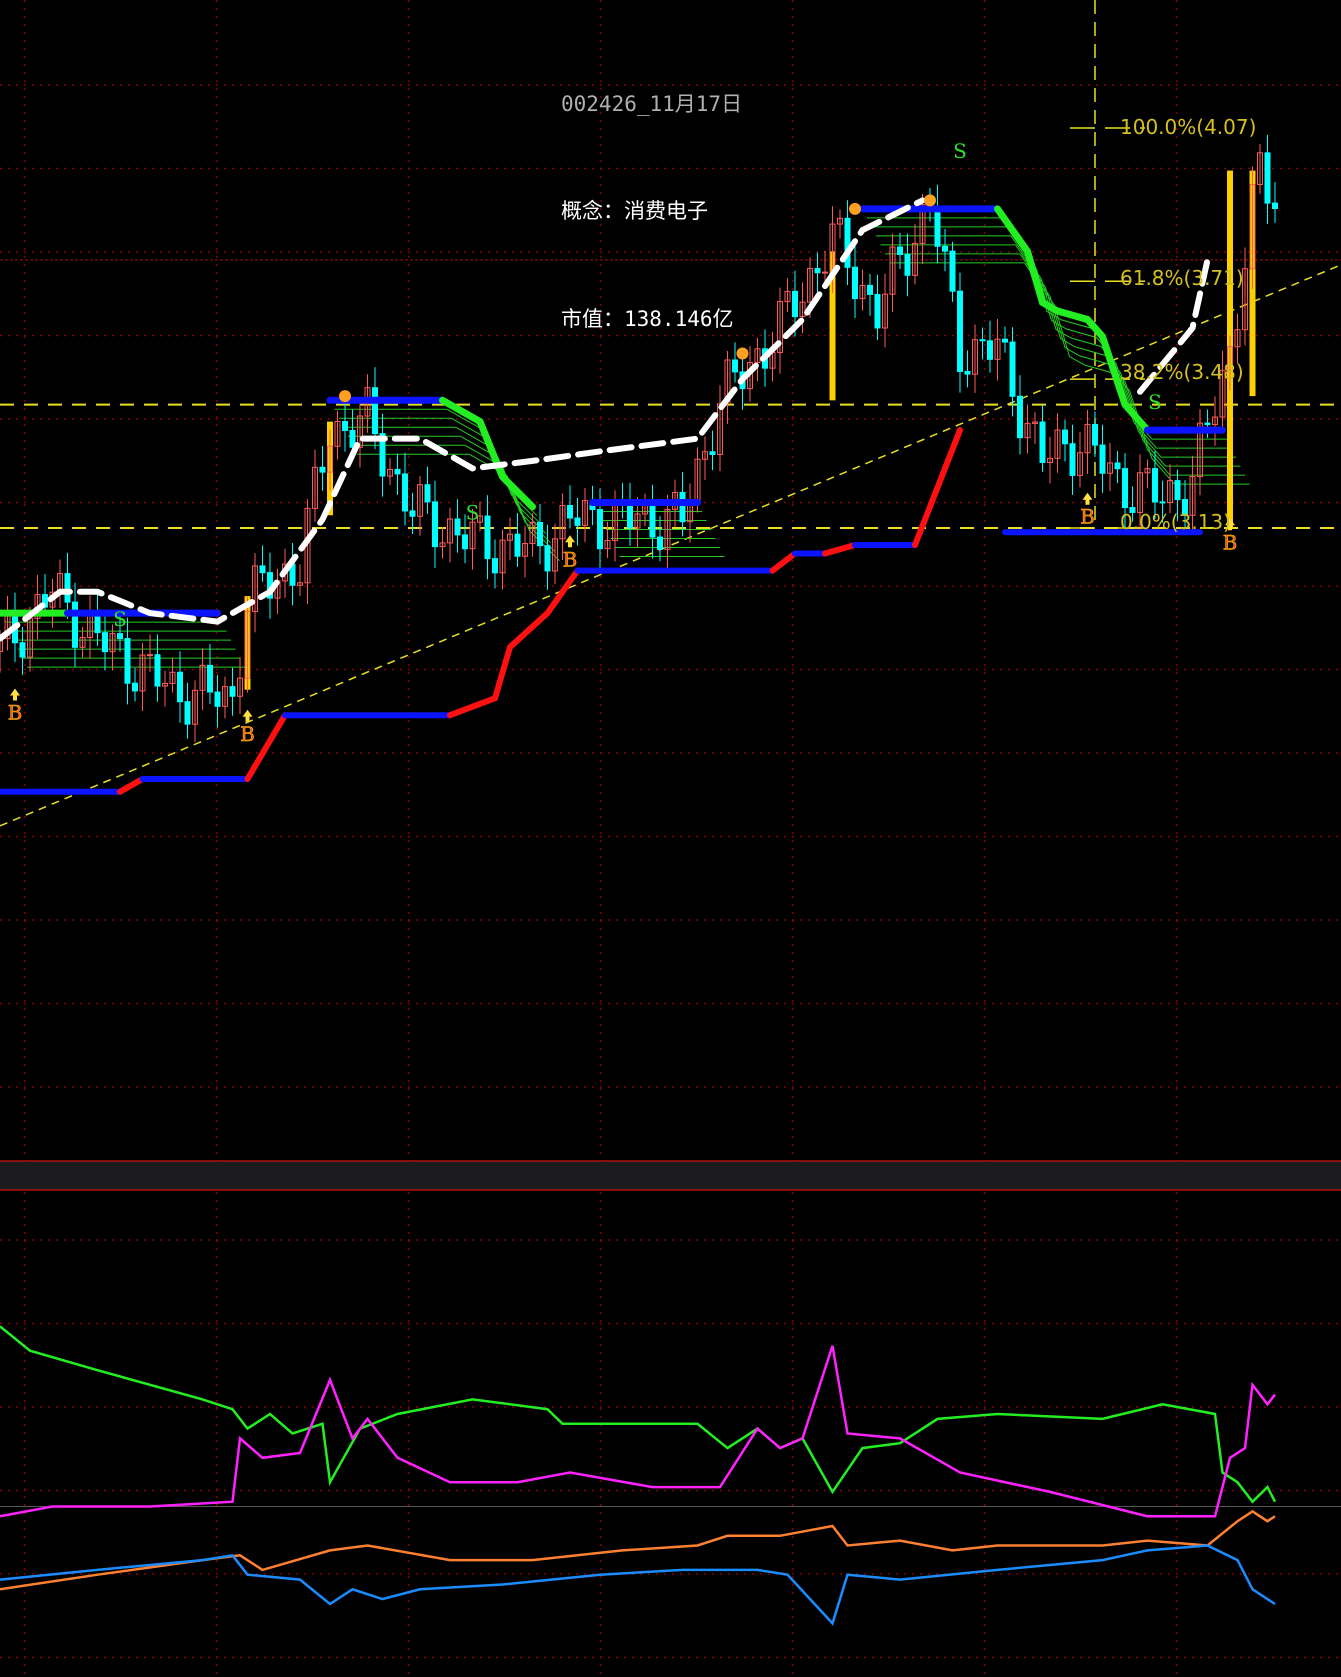 This screenshot has width=1341, height=1677. Describe the element at coordinates (1182, 372) in the screenshot. I see `fib-level-38-2: 38.2%(3.48)` at that location.